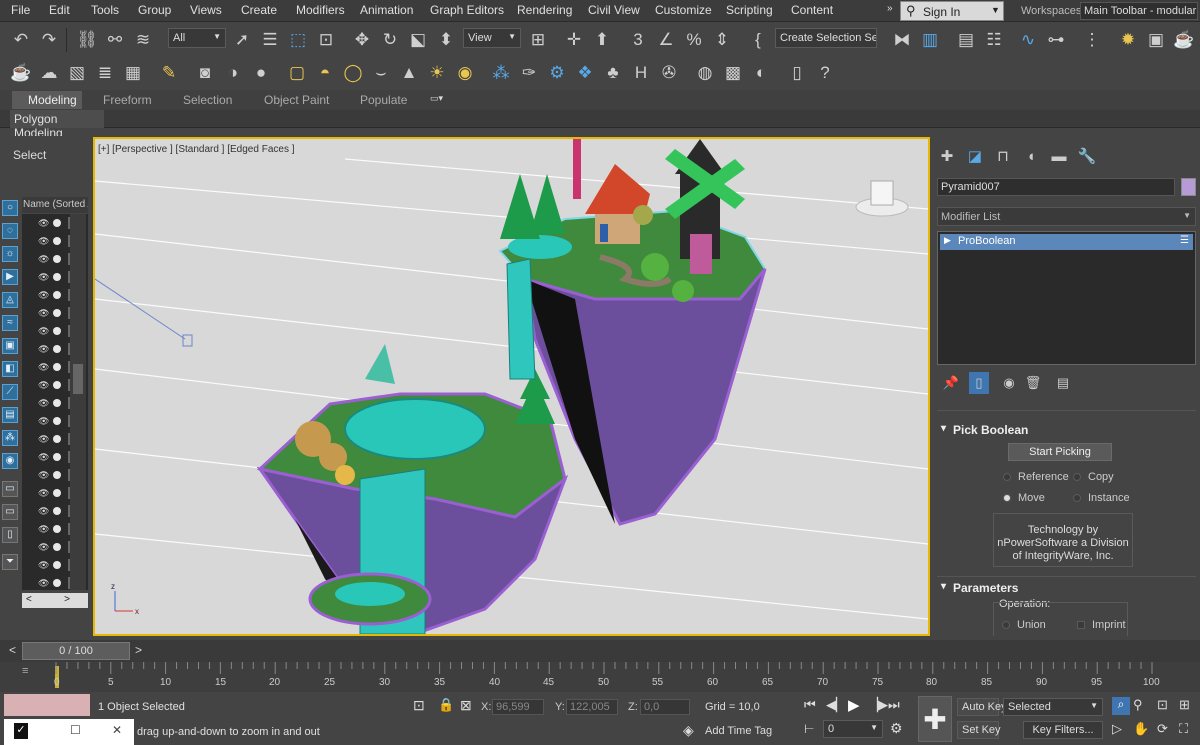  Describe the element at coordinates (1188, 187) in the screenshot. I see `object-color-swatch` at that location.